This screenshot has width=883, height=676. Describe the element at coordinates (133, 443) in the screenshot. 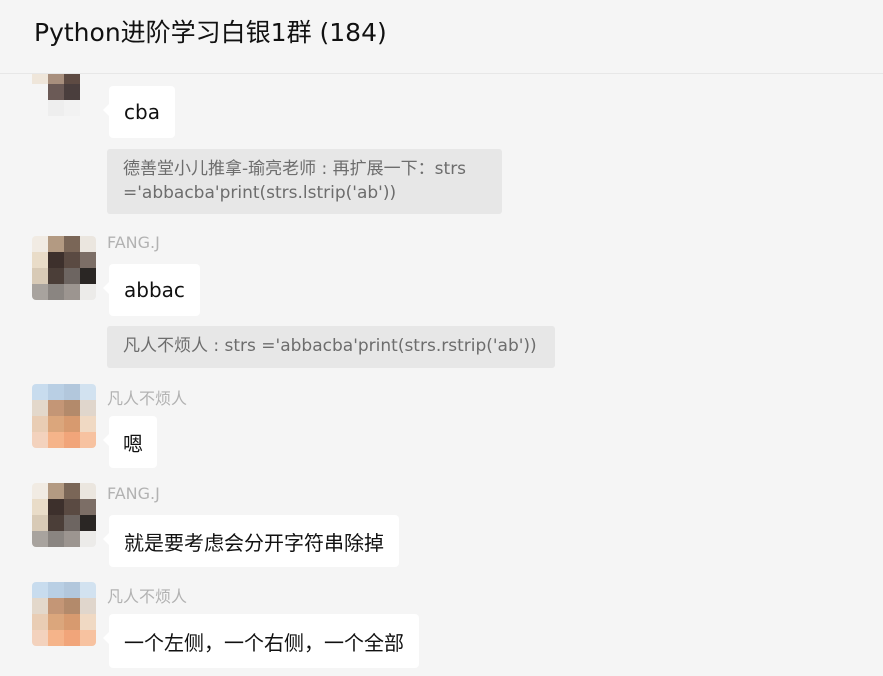

I see `message-text: 嗯` at that location.